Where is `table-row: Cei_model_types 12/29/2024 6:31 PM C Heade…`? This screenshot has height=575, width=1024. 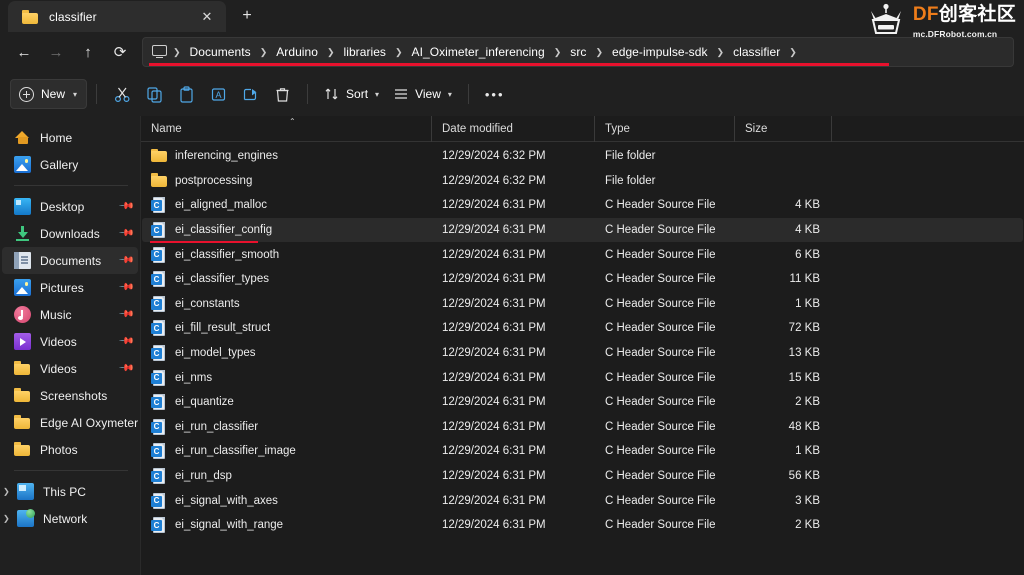
table-row: Cei_model_types 12/29/2024 6:31 PM C Heade… is located at coordinates (582, 353).